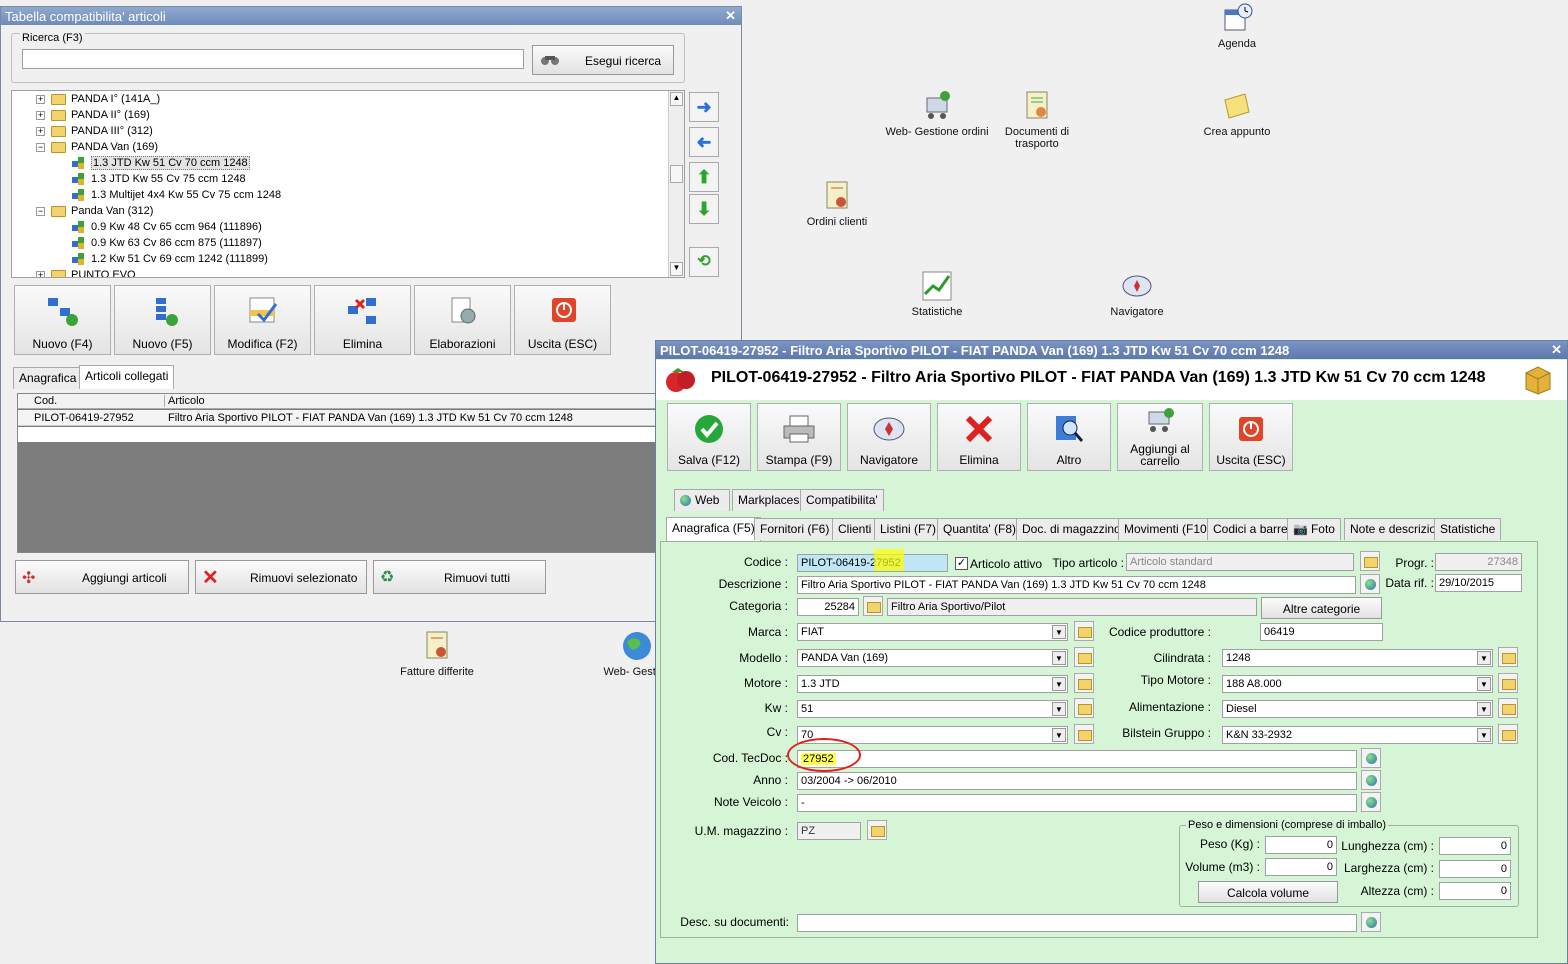 This screenshot has height=964, width=1568. What do you see at coordinates (1301, 867) in the screenshot?
I see `volume-field: 0` at bounding box center [1301, 867].